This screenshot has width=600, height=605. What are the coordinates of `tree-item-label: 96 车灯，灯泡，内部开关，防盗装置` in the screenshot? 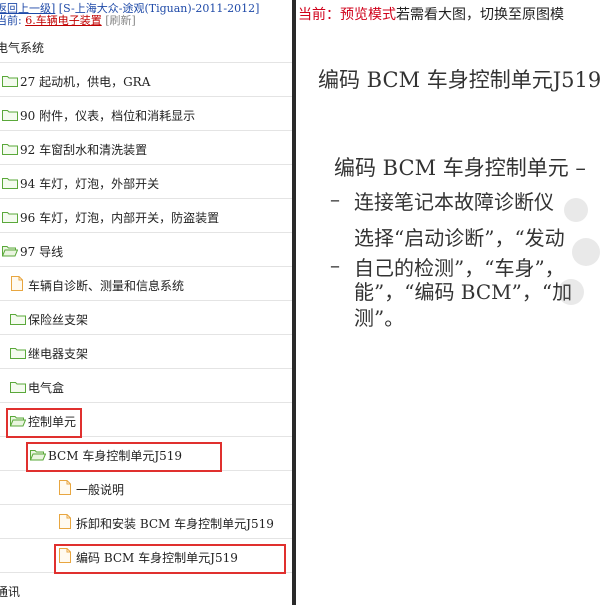 It's located at (119, 217).